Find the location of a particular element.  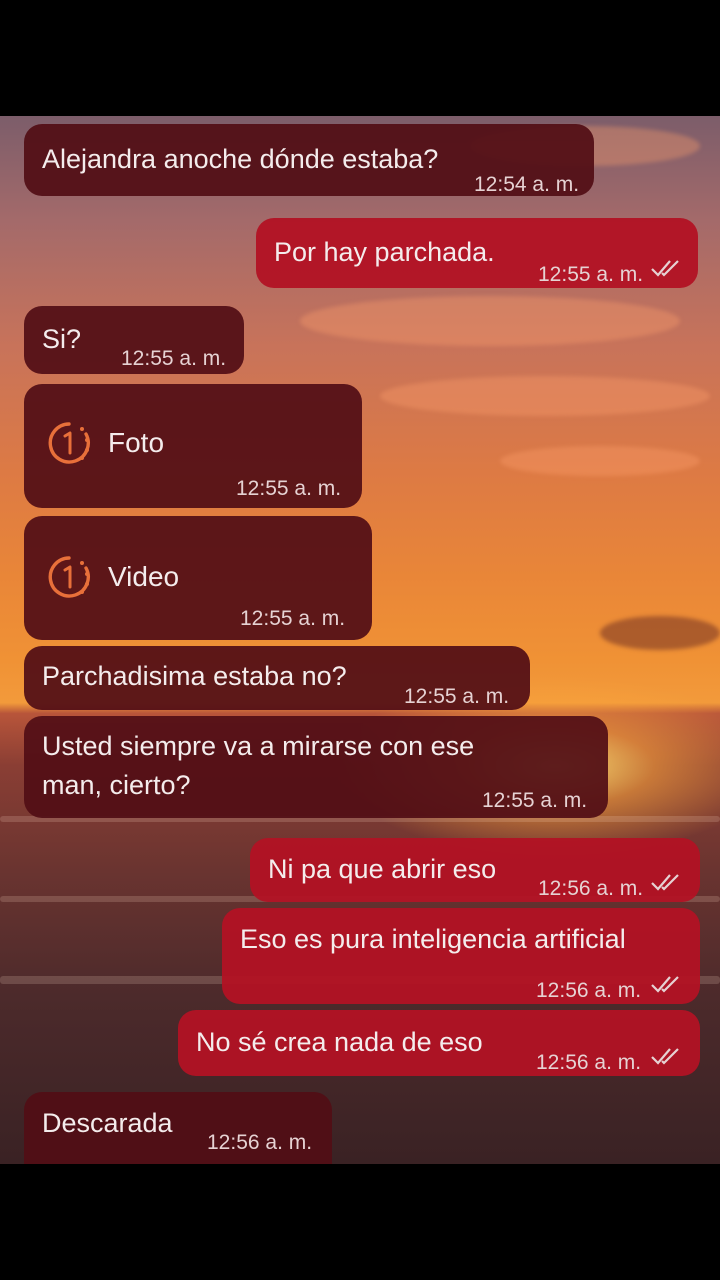

message-text-line2: man, cierto? is located at coordinates (116, 785).